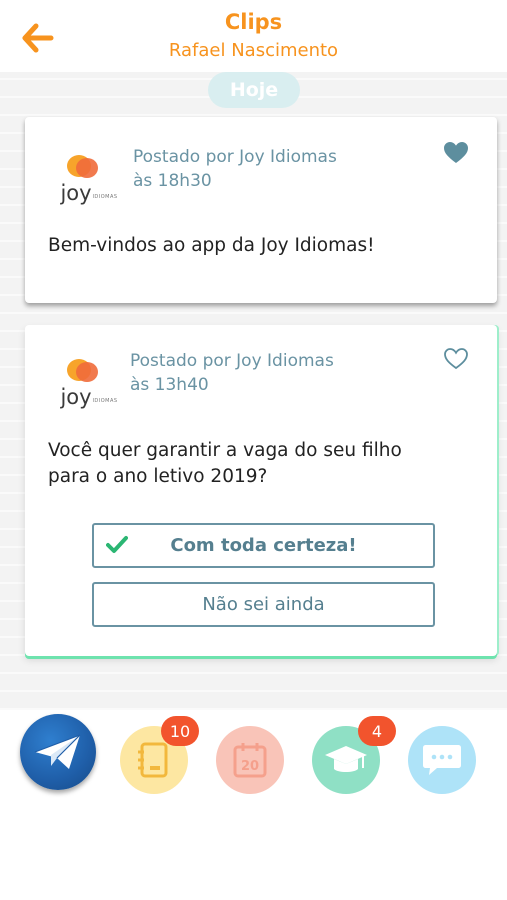  I want to click on header: Clips Rafael Nascimento, so click(253, 36).